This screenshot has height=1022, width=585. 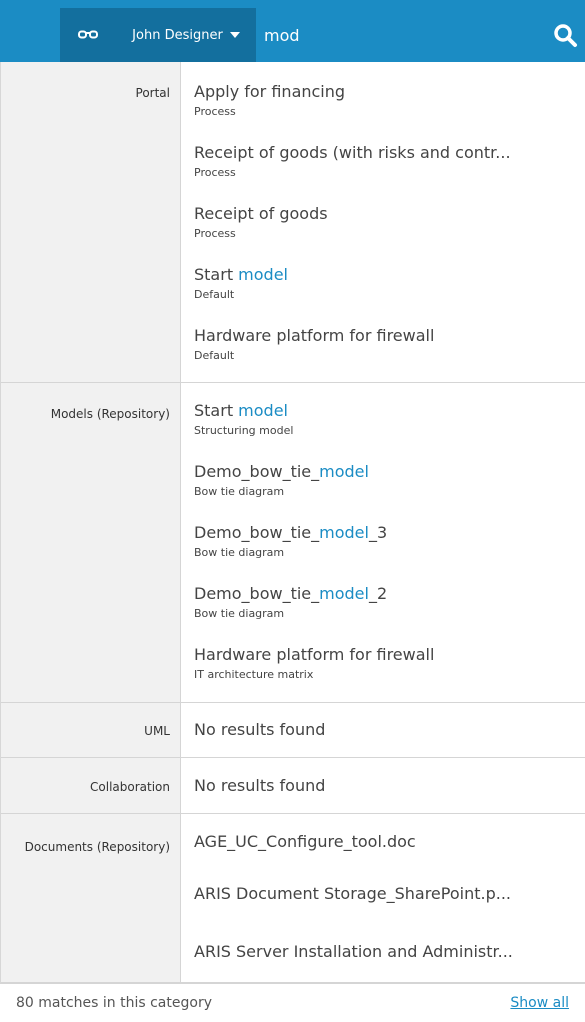 What do you see at coordinates (305, 841) in the screenshot?
I see `result-title: AGE_UC_Configure_tool.doc` at bounding box center [305, 841].